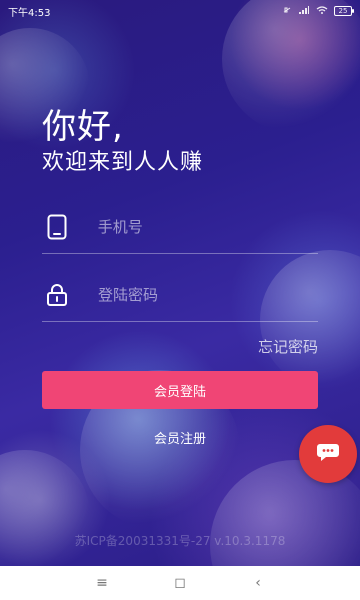  What do you see at coordinates (83, 127) in the screenshot?
I see `greeting-title: 你好,` at bounding box center [83, 127].